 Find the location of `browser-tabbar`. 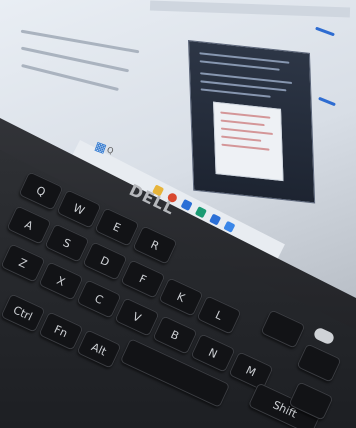

browser-tabbar is located at coordinates (250, 9).